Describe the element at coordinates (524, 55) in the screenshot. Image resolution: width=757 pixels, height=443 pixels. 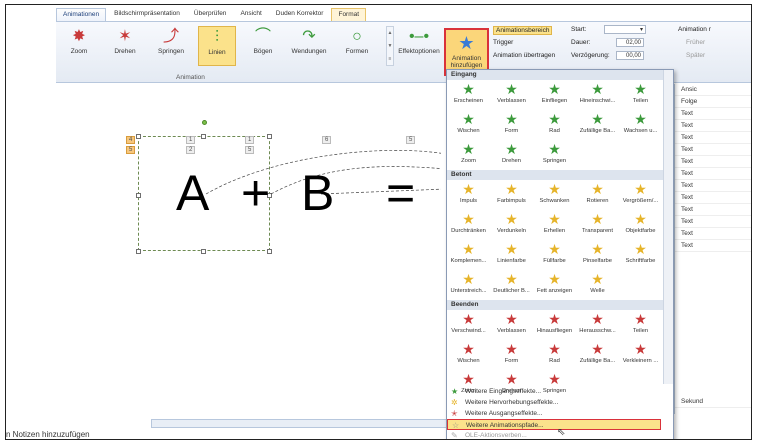
I see `animation-painter-button: Animation übertragen` at that location.